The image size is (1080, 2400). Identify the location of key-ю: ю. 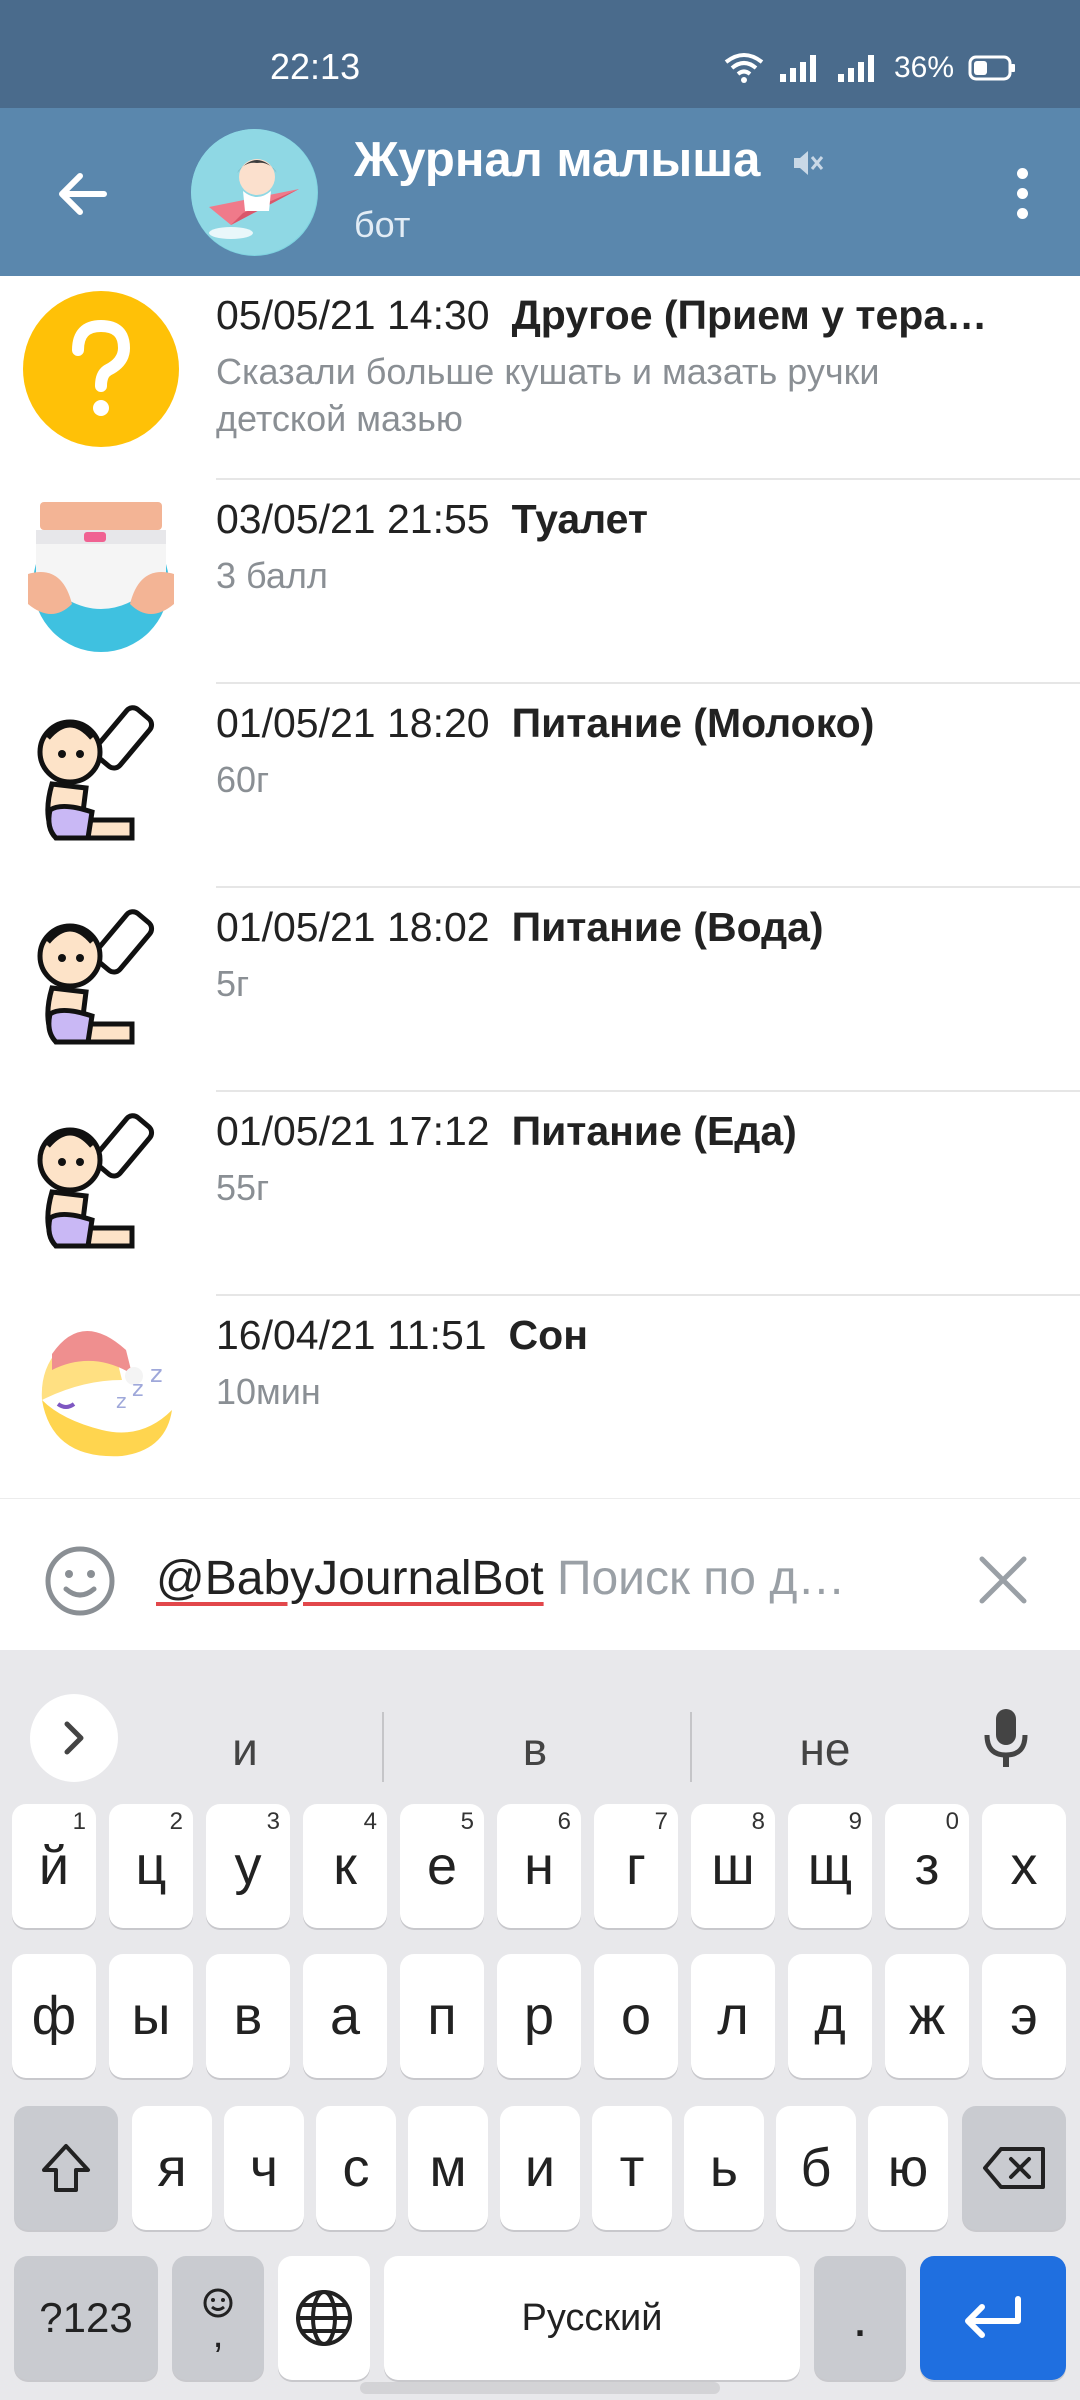
(908, 2168).